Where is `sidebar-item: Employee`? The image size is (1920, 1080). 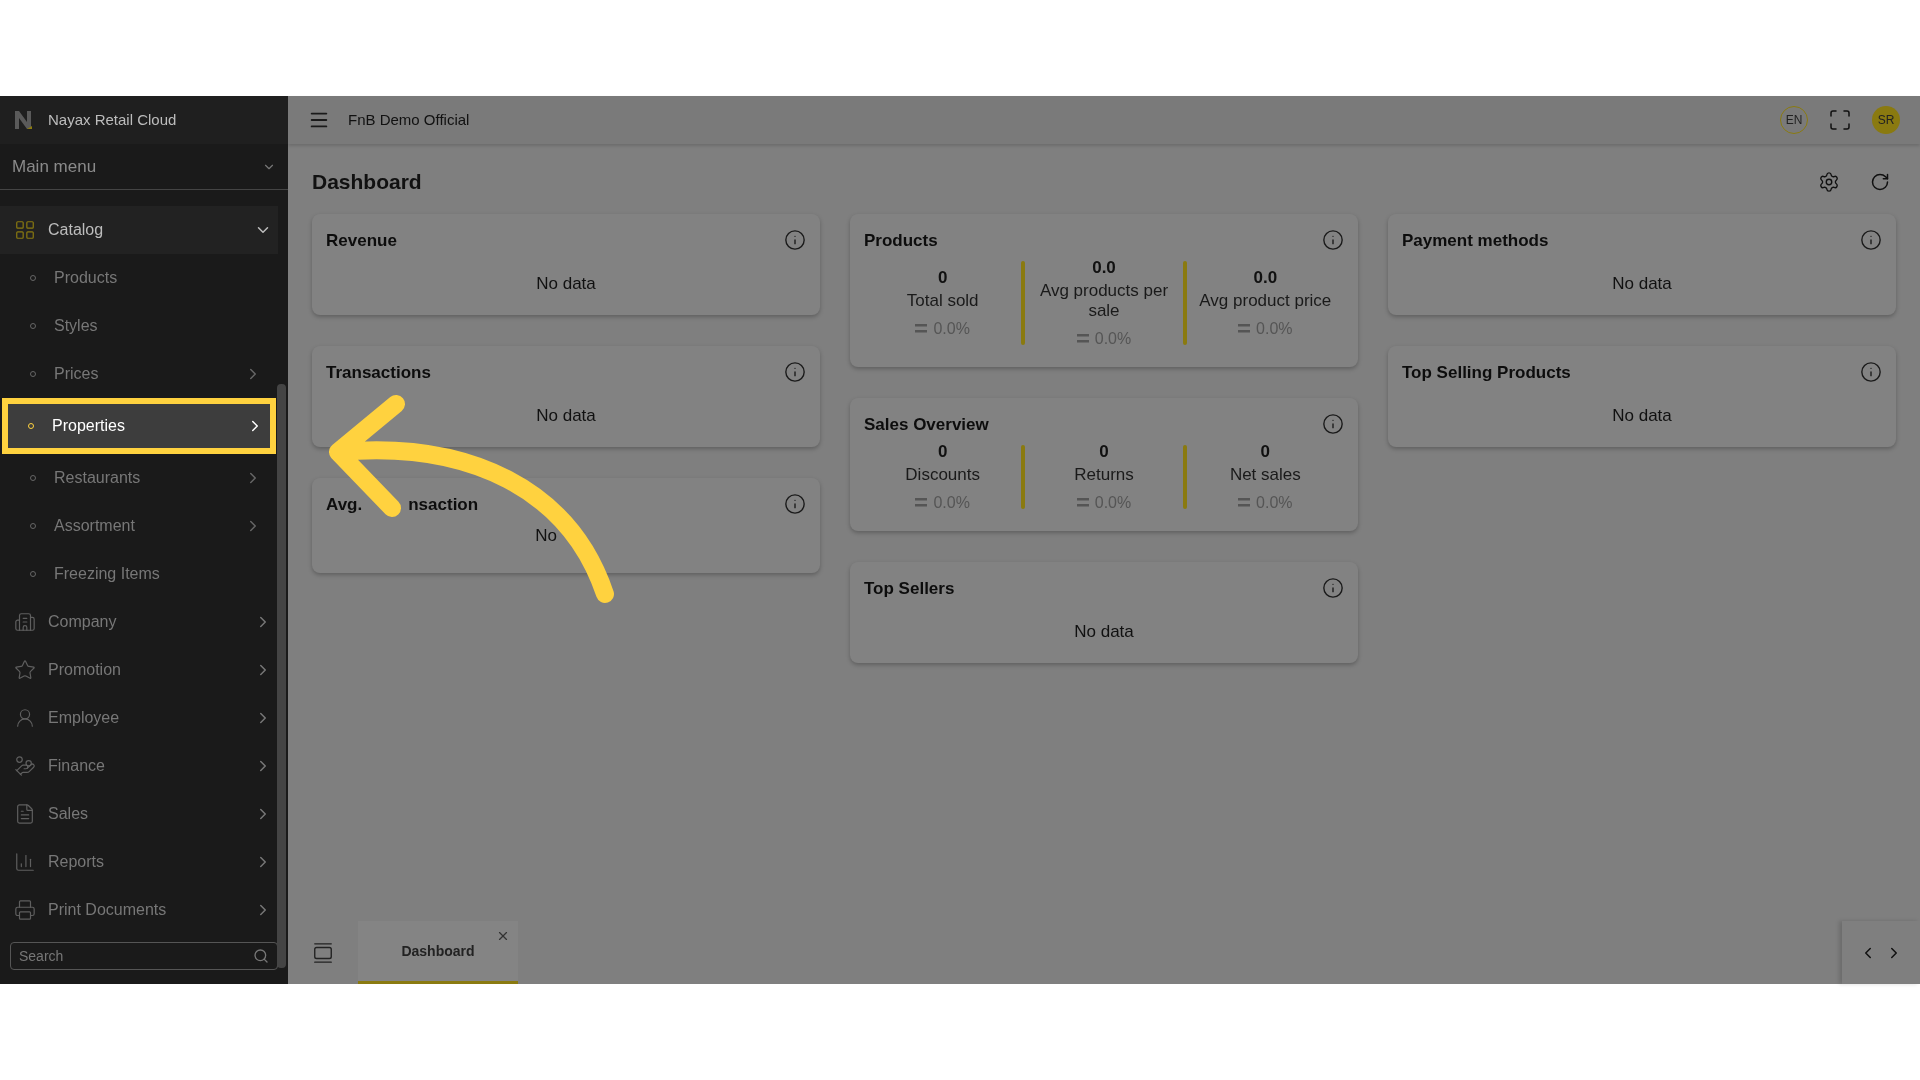
sidebar-item: Employee is located at coordinates (139, 718).